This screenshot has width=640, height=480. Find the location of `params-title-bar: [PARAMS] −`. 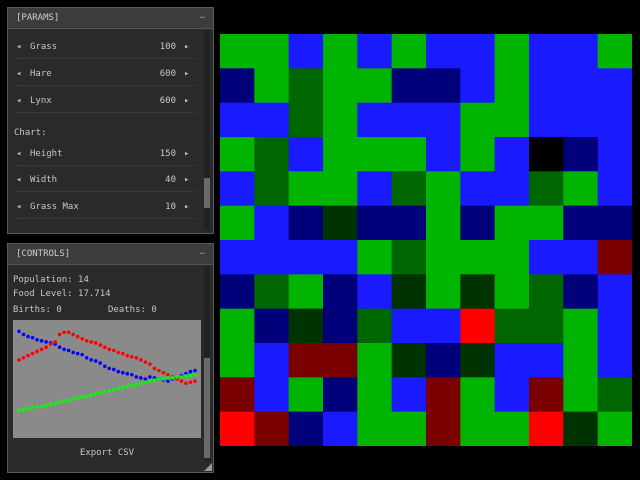

params-title-bar: [PARAMS] − is located at coordinates (110, 18).